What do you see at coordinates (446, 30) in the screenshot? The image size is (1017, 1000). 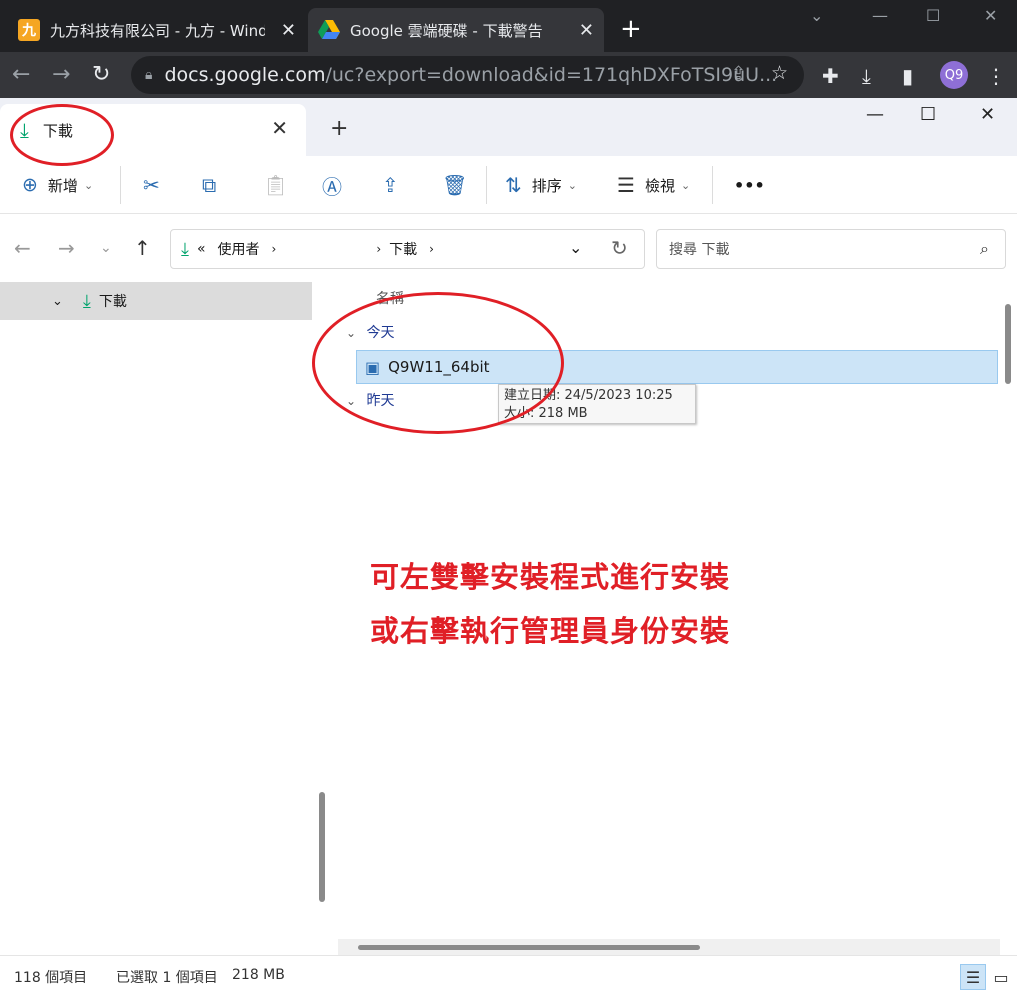 I see `browser-tab-title: Google 雲端硬碟 - 下載警告` at bounding box center [446, 30].